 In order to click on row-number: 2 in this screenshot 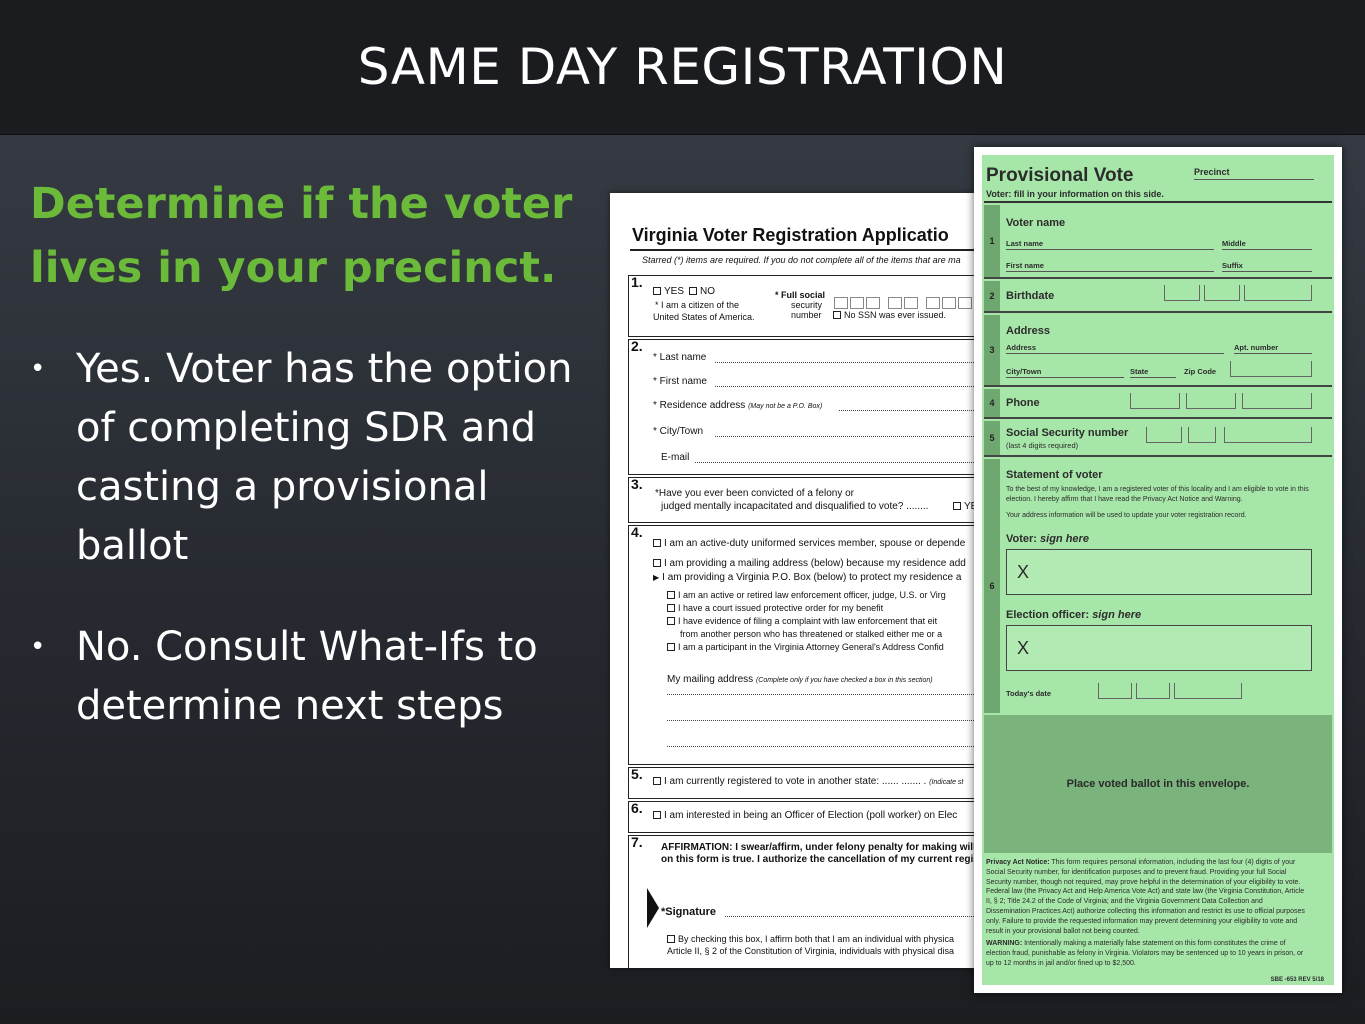, I will do `click(992, 296)`.